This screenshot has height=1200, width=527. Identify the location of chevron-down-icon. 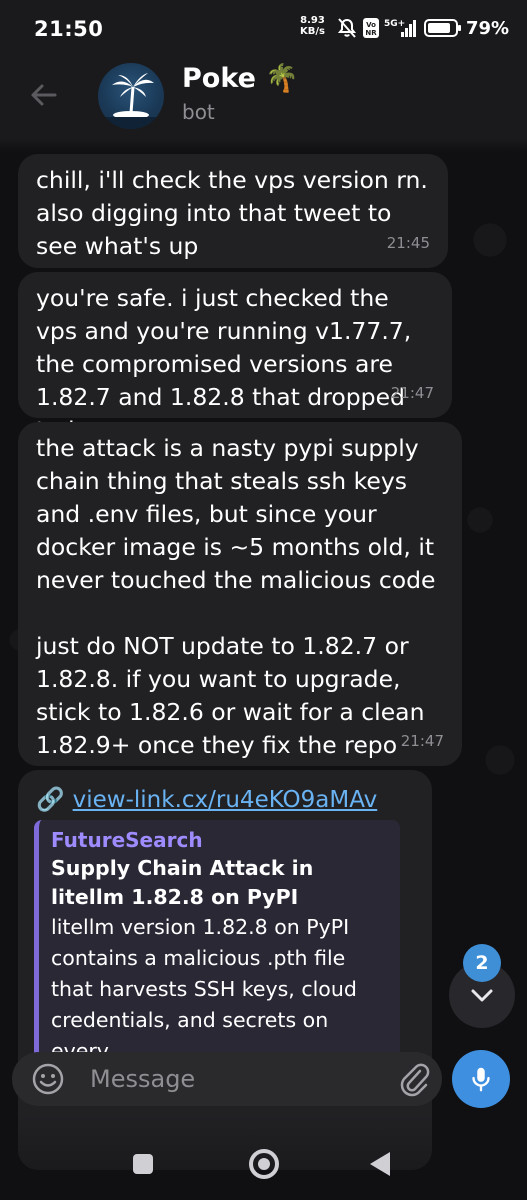
(482, 995).